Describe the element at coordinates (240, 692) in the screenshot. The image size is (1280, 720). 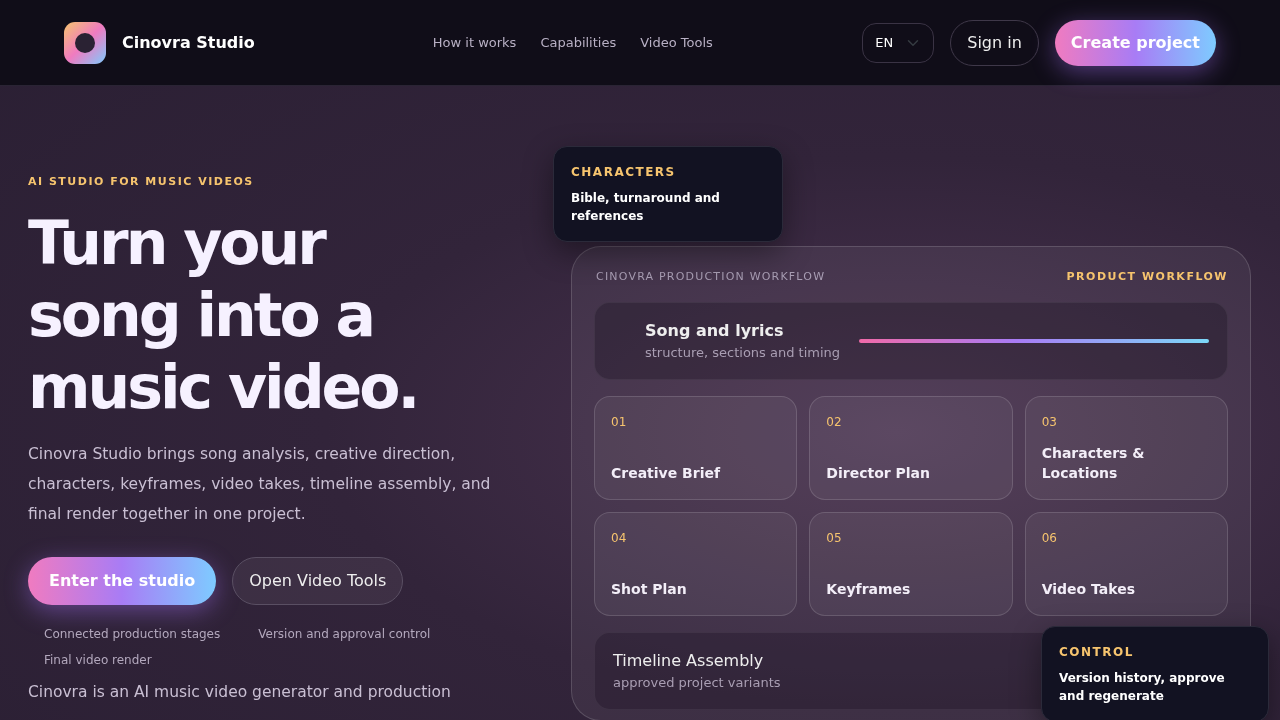
I see `intro-text: Cinovra is an AI music video generator and production` at that location.